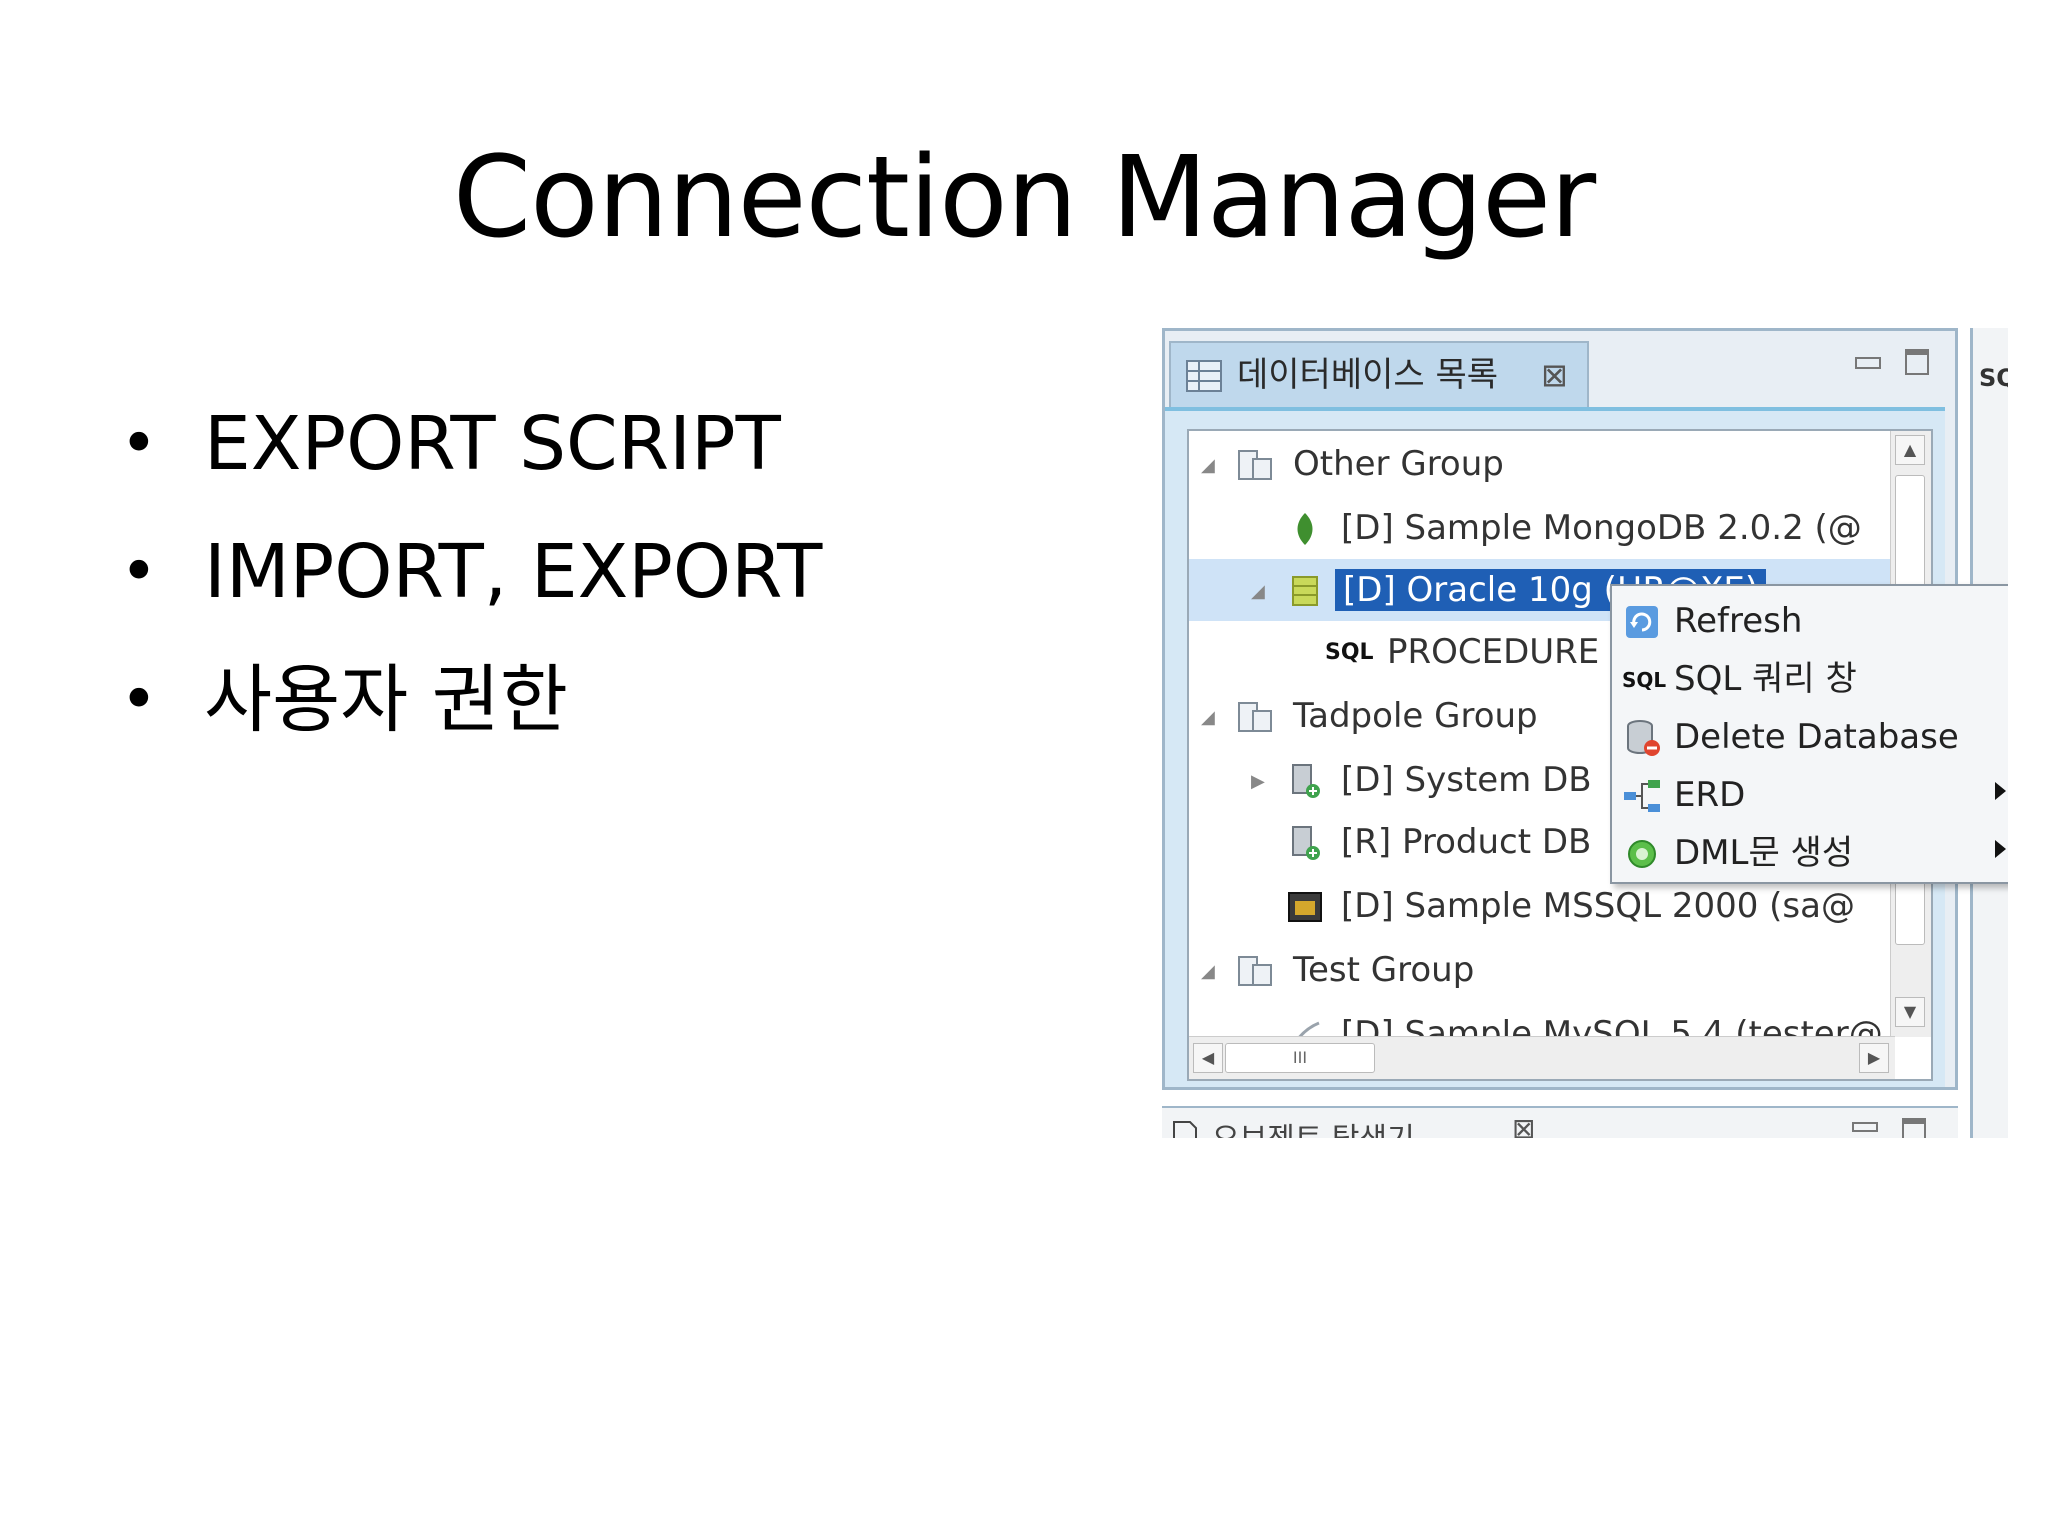 The image size is (2048, 1536). What do you see at coordinates (1642, 796) in the screenshot?
I see `erd-icon` at bounding box center [1642, 796].